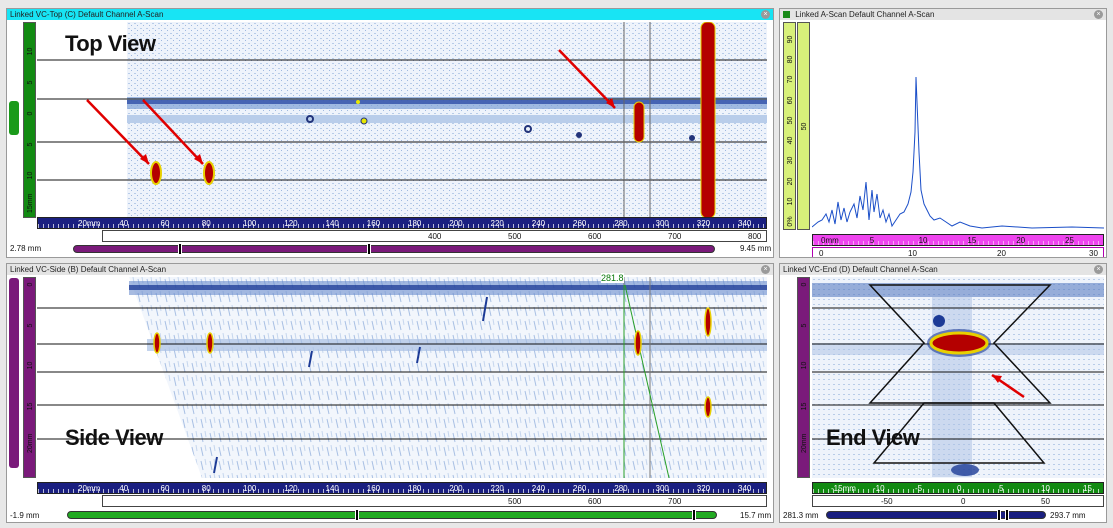  Describe the element at coordinates (1069, 240) in the screenshot. I see `ruler-tick-label: 25` at that location.